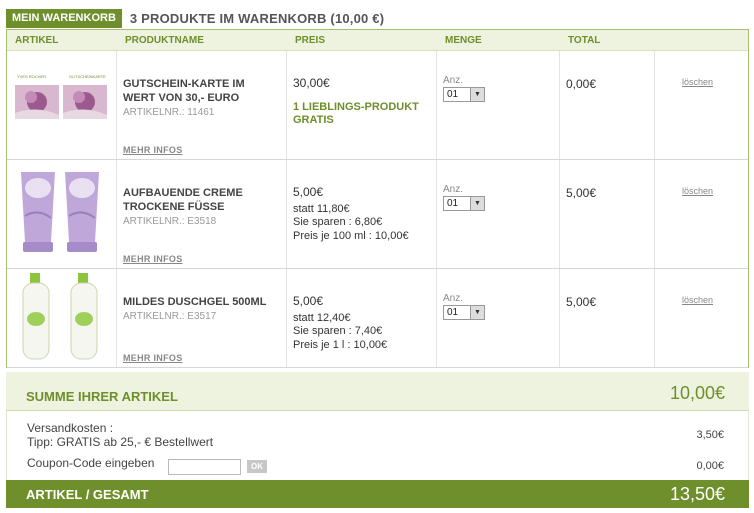 The image size is (754, 513). What do you see at coordinates (356, 113) in the screenshot?
I see `promo-text: 1 LIEBLINGS-PRODUKT GRATIS` at bounding box center [356, 113].